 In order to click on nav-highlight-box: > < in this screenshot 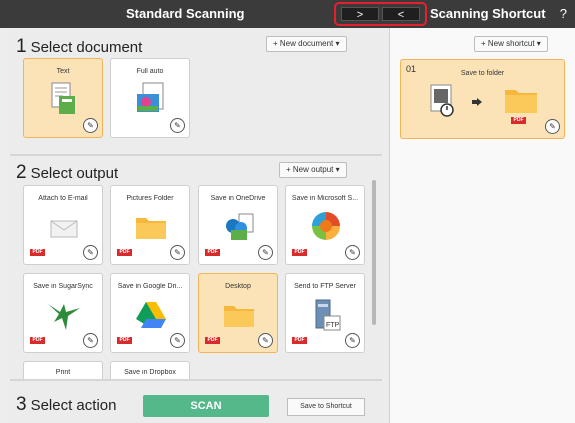, I will do `click(380, 14)`.